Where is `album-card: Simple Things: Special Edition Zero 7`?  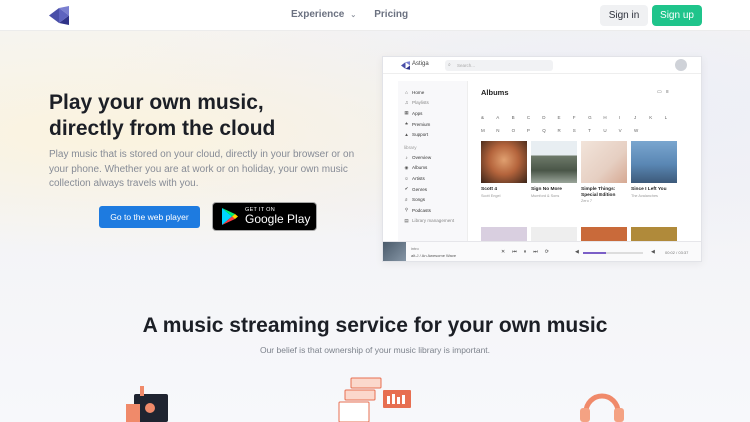
album-card: Simple Things: Special Edition Zero 7 is located at coordinates (604, 172).